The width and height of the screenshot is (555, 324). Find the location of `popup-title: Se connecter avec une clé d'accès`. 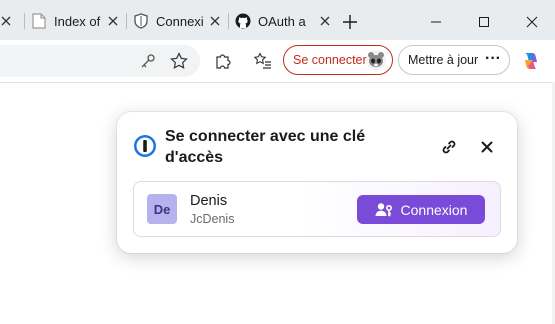

popup-title: Se connecter avec une clé d'accès is located at coordinates (265, 147).